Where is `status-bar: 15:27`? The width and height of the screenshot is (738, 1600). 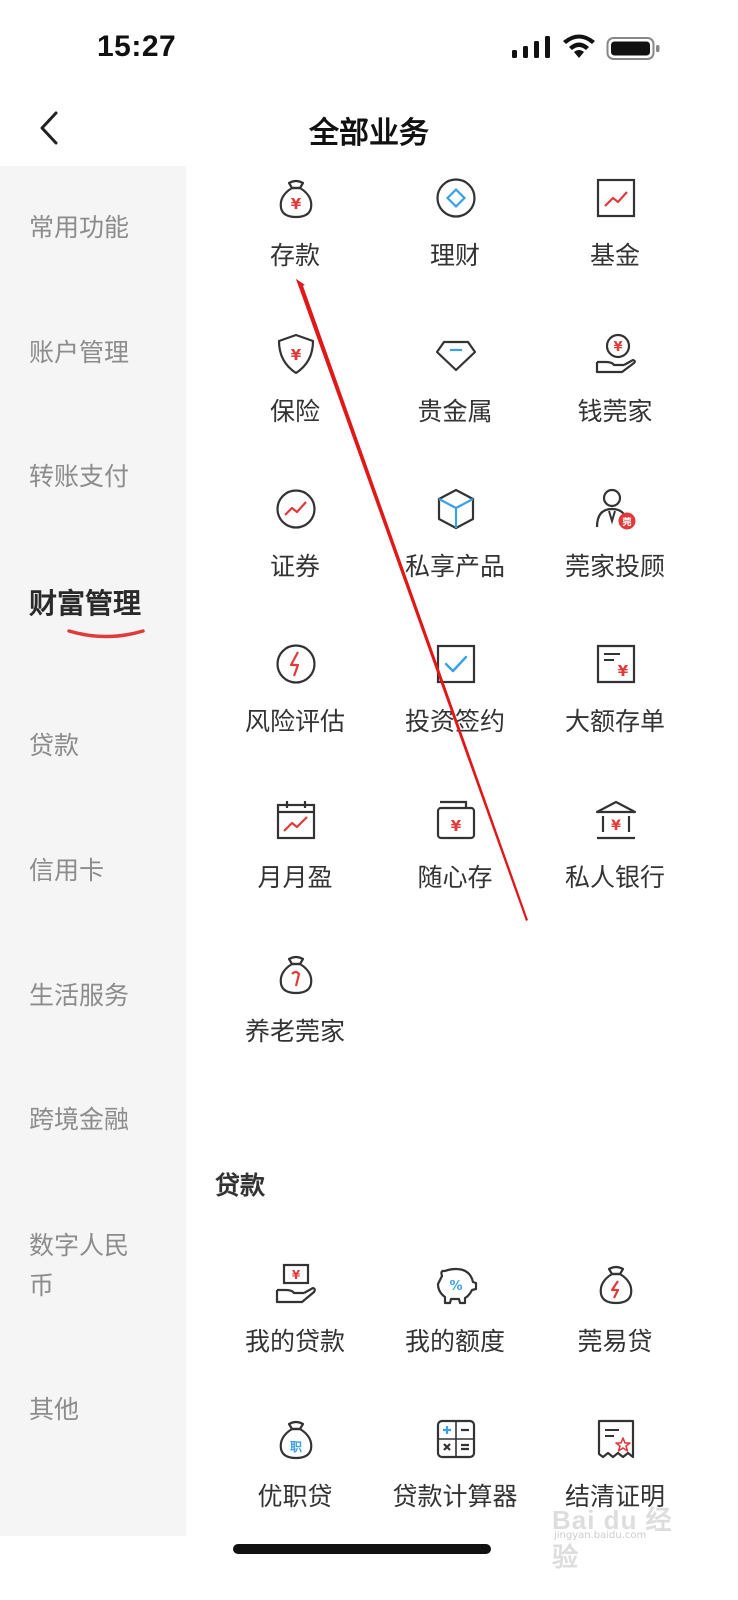
status-bar: 15:27 is located at coordinates (369, 48).